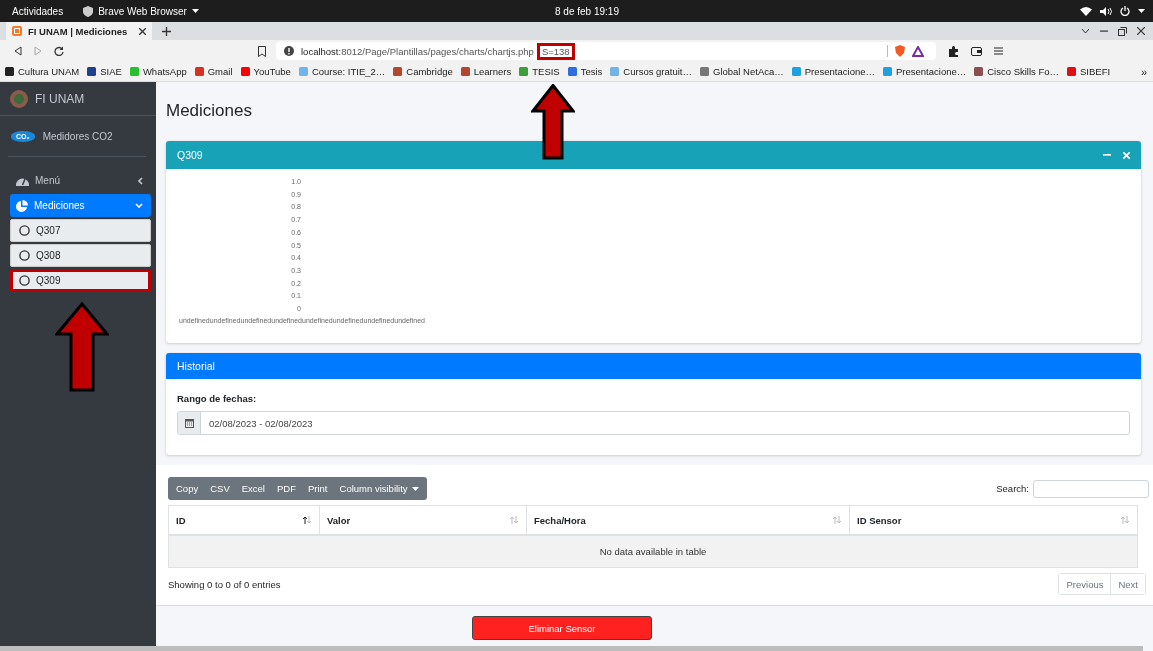  Describe the element at coordinates (77, 136) in the screenshot. I see `user-name: Medidores CO2` at that location.